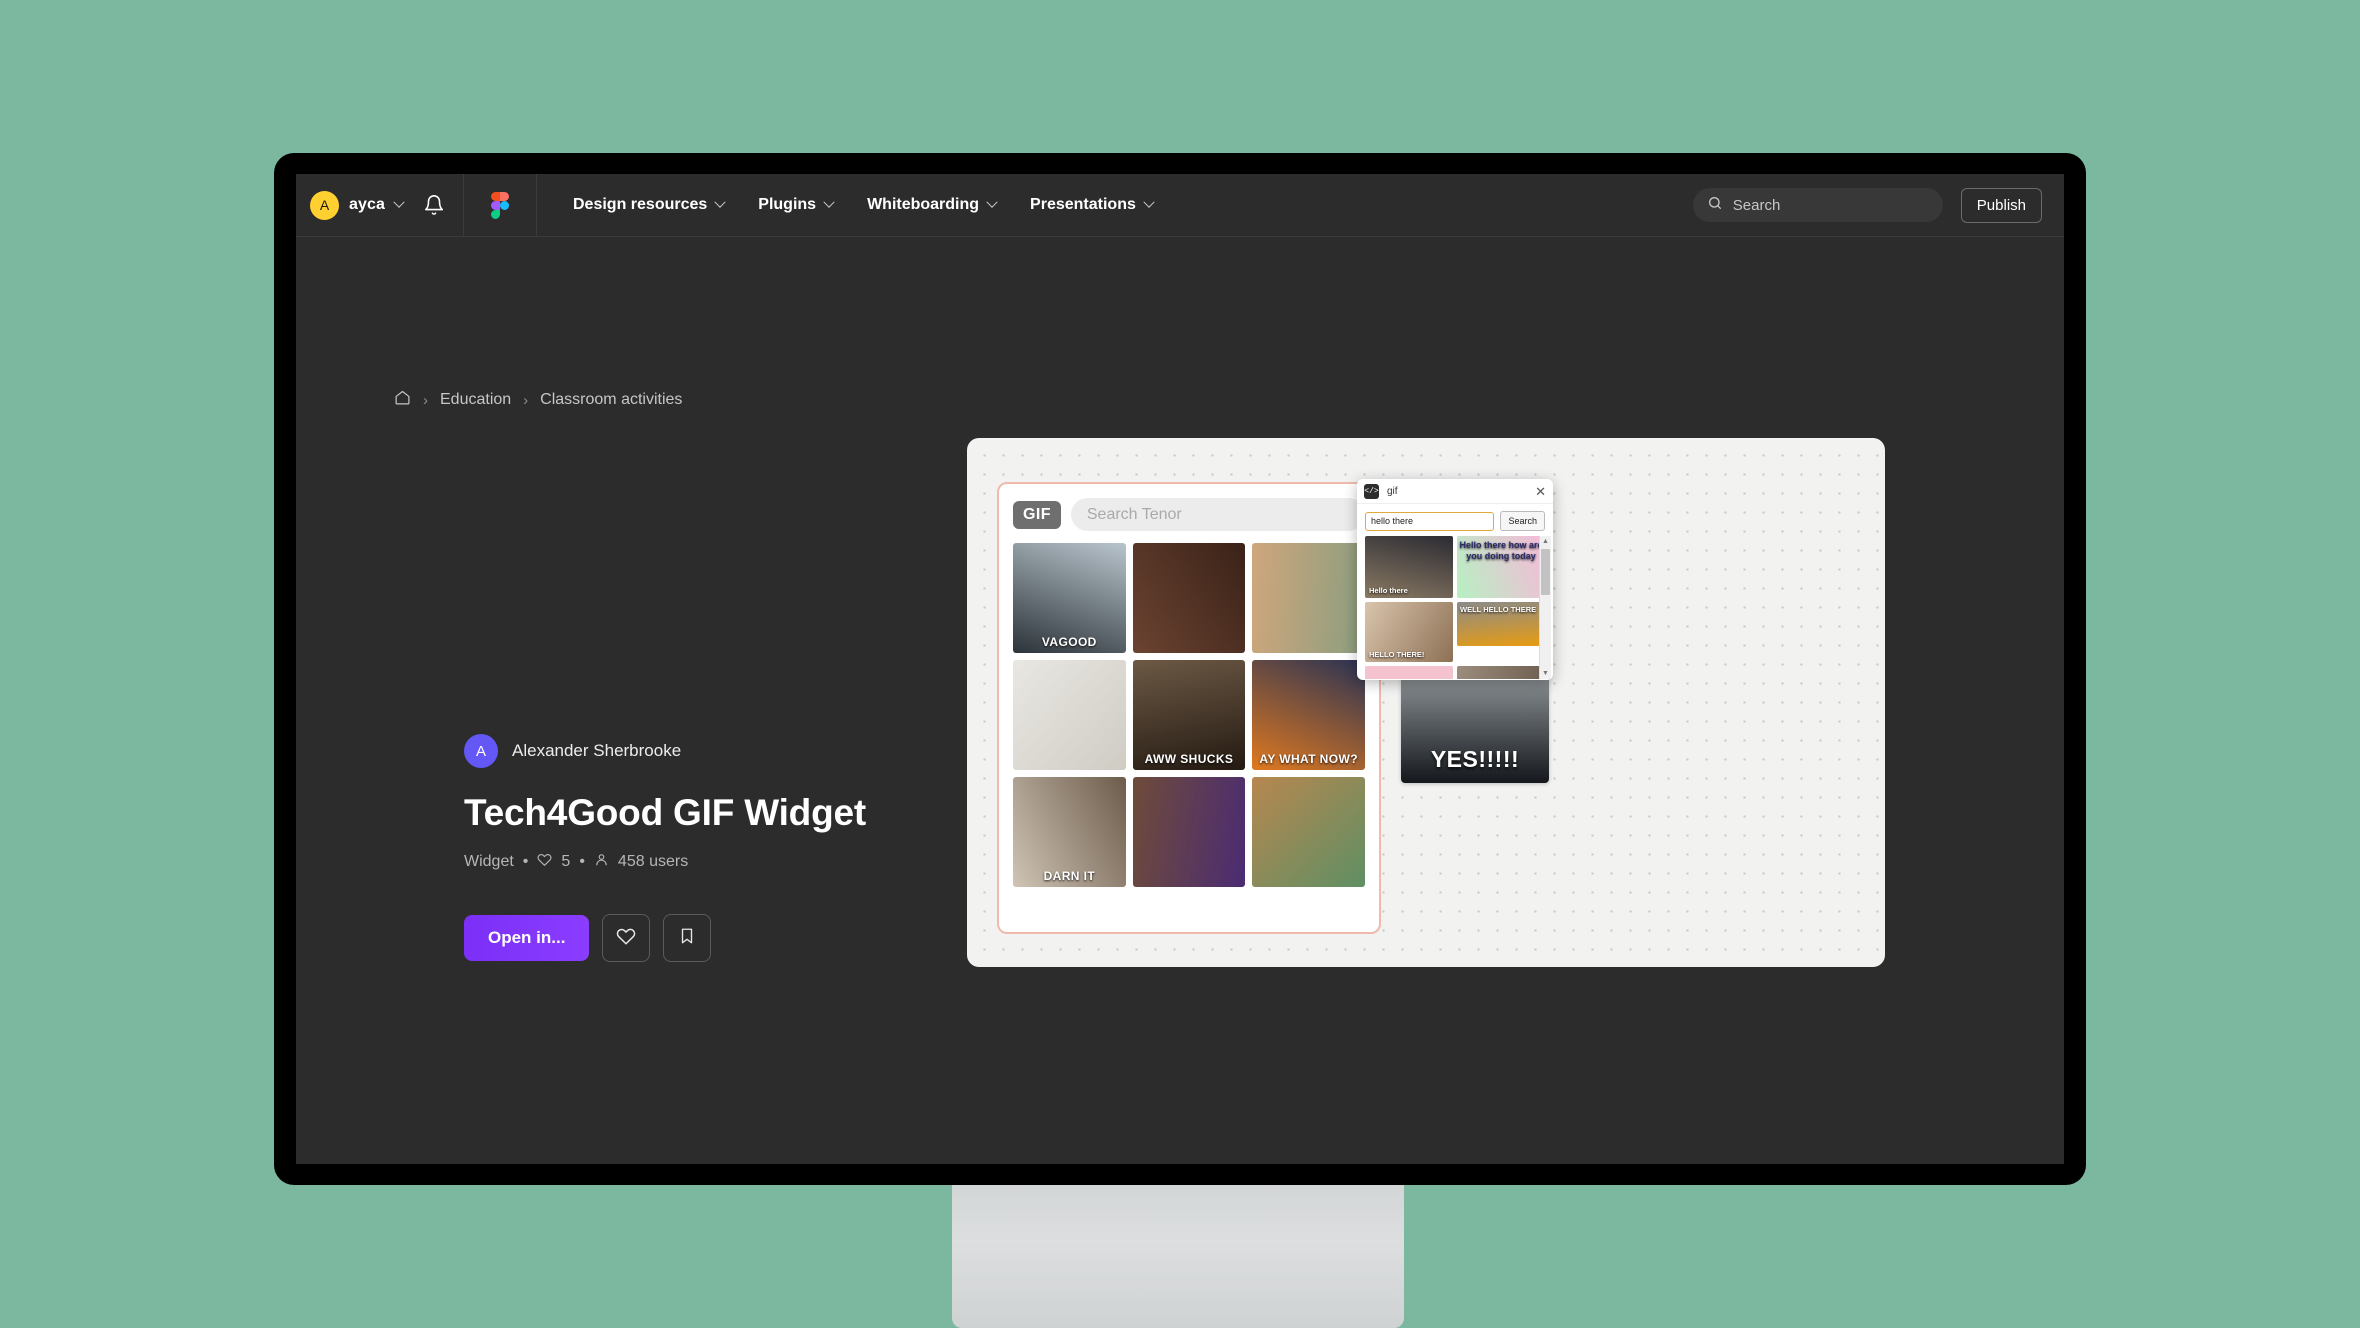  I want to click on menu-item-presentations: Presentations, so click(1092, 205).